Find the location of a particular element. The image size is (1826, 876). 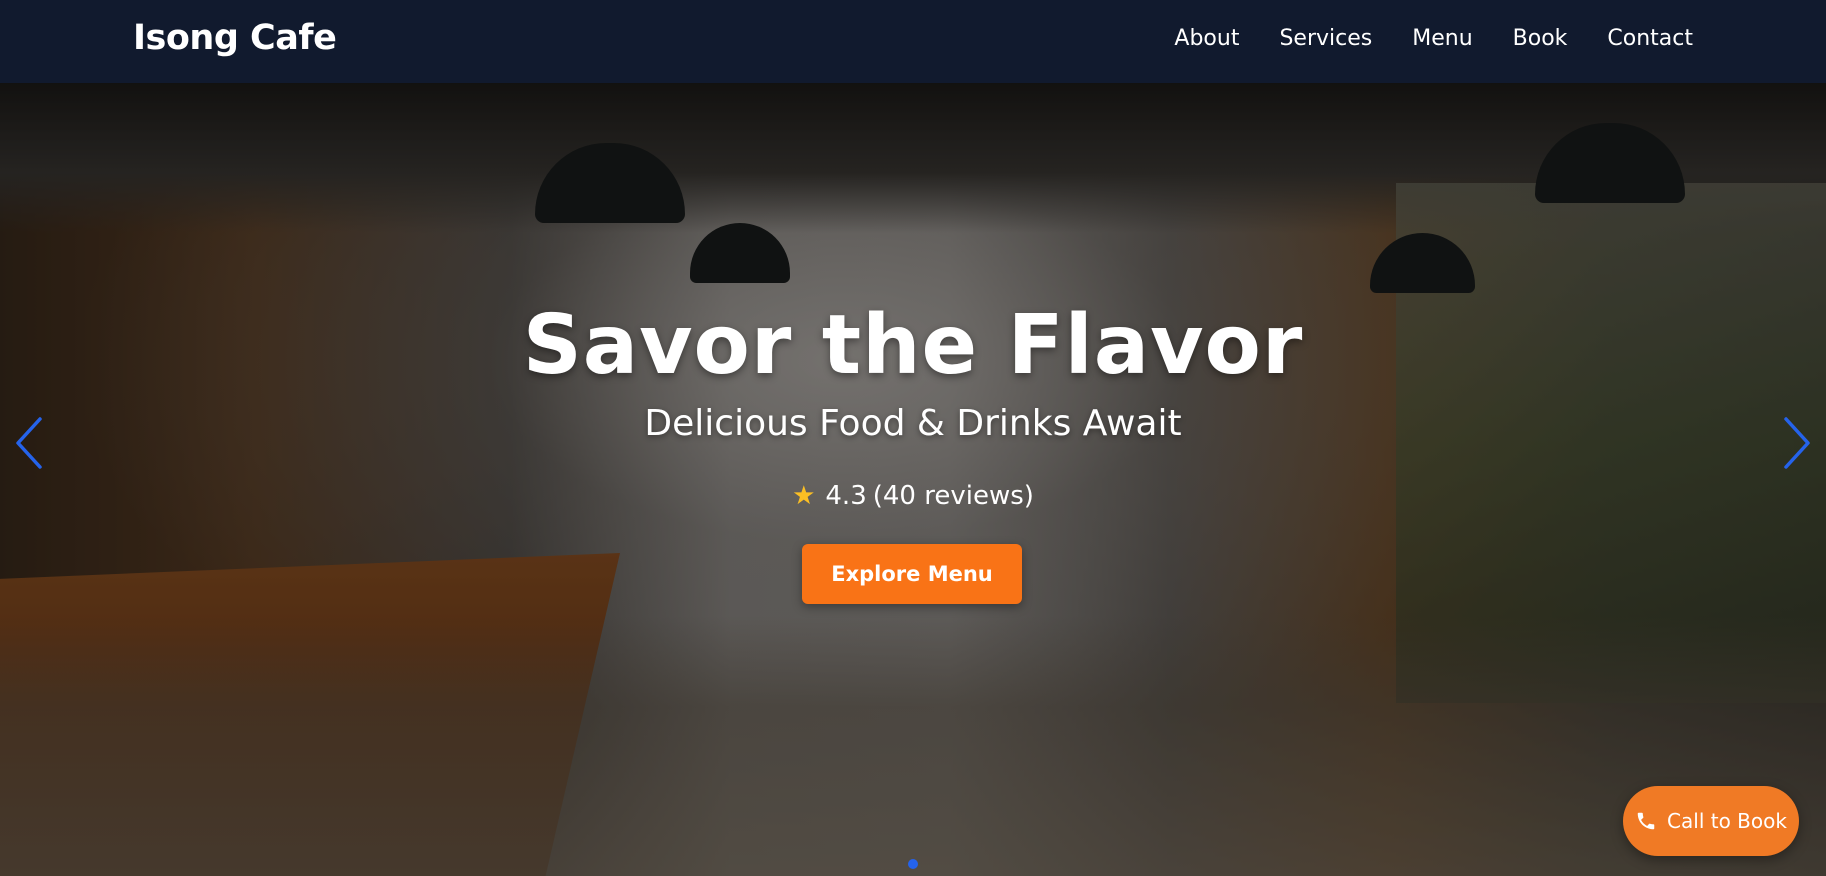

call-to-book-button: Call to Book is located at coordinates (1711, 821).